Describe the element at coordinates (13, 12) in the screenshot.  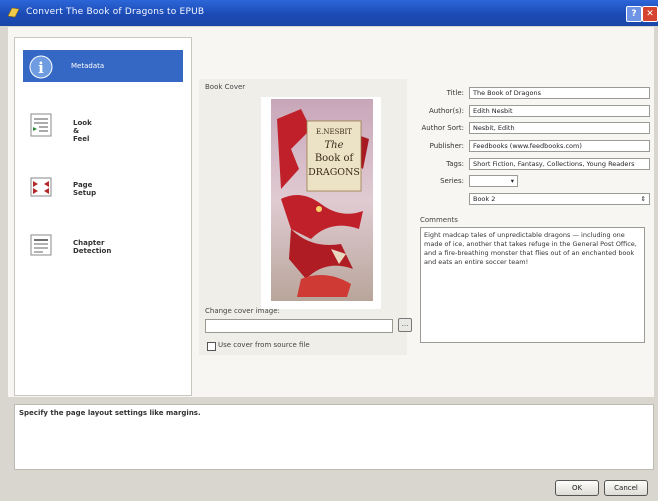
I see `app-icon` at that location.